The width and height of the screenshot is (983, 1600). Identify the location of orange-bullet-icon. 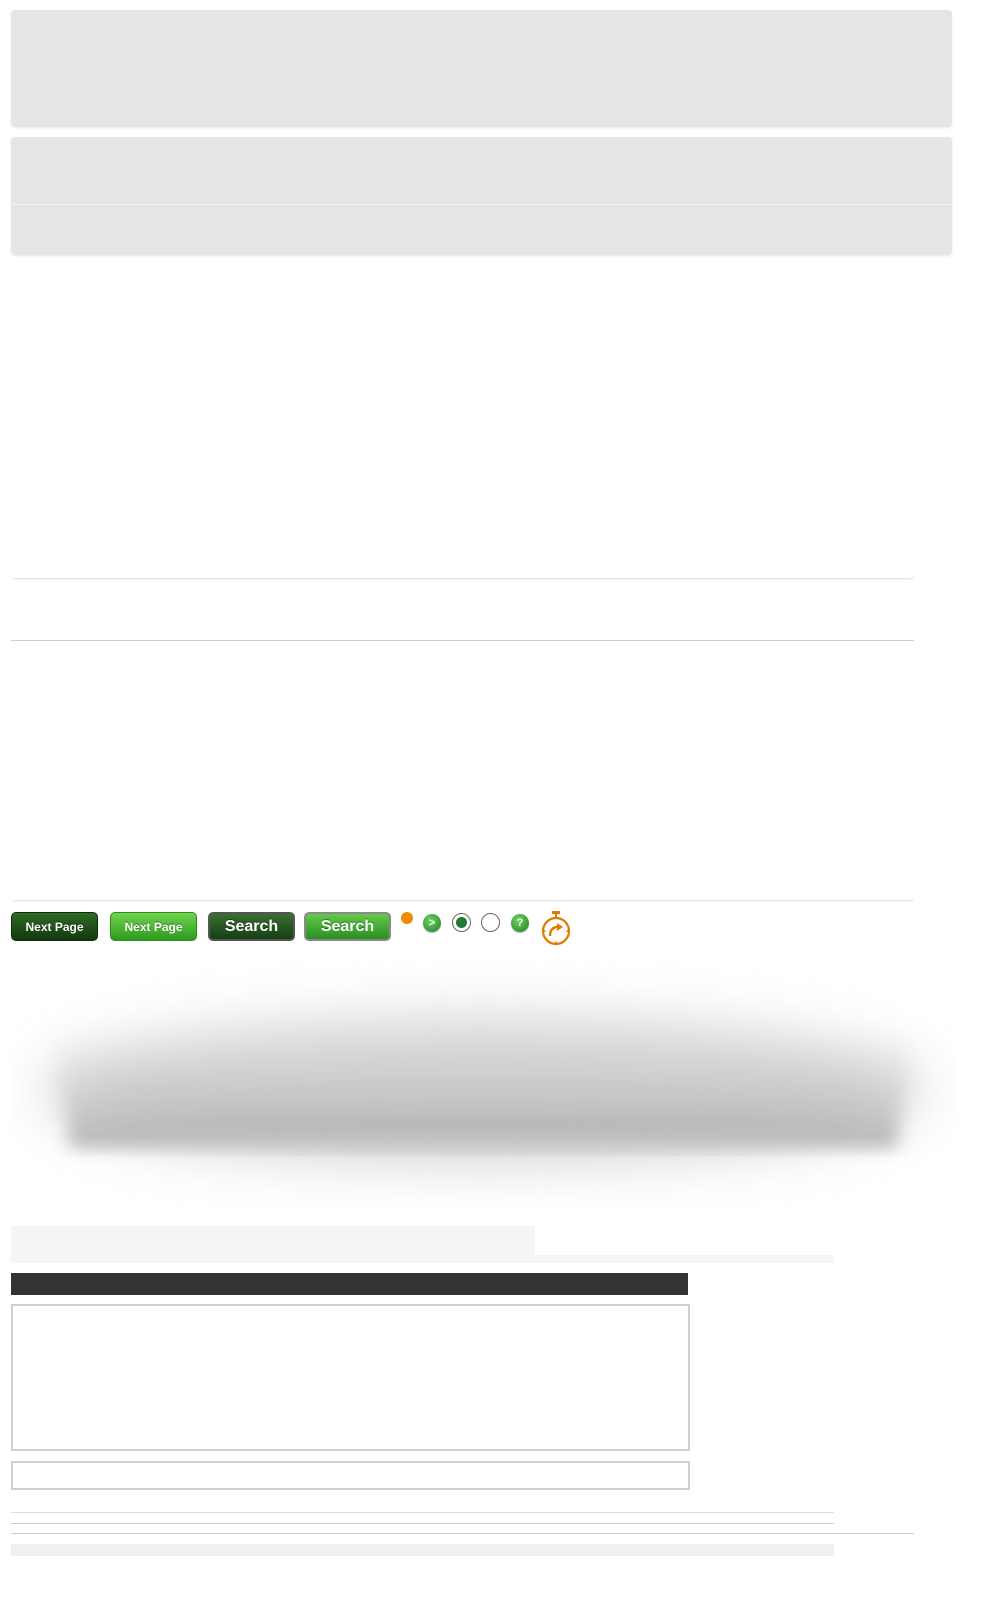
(407, 918).